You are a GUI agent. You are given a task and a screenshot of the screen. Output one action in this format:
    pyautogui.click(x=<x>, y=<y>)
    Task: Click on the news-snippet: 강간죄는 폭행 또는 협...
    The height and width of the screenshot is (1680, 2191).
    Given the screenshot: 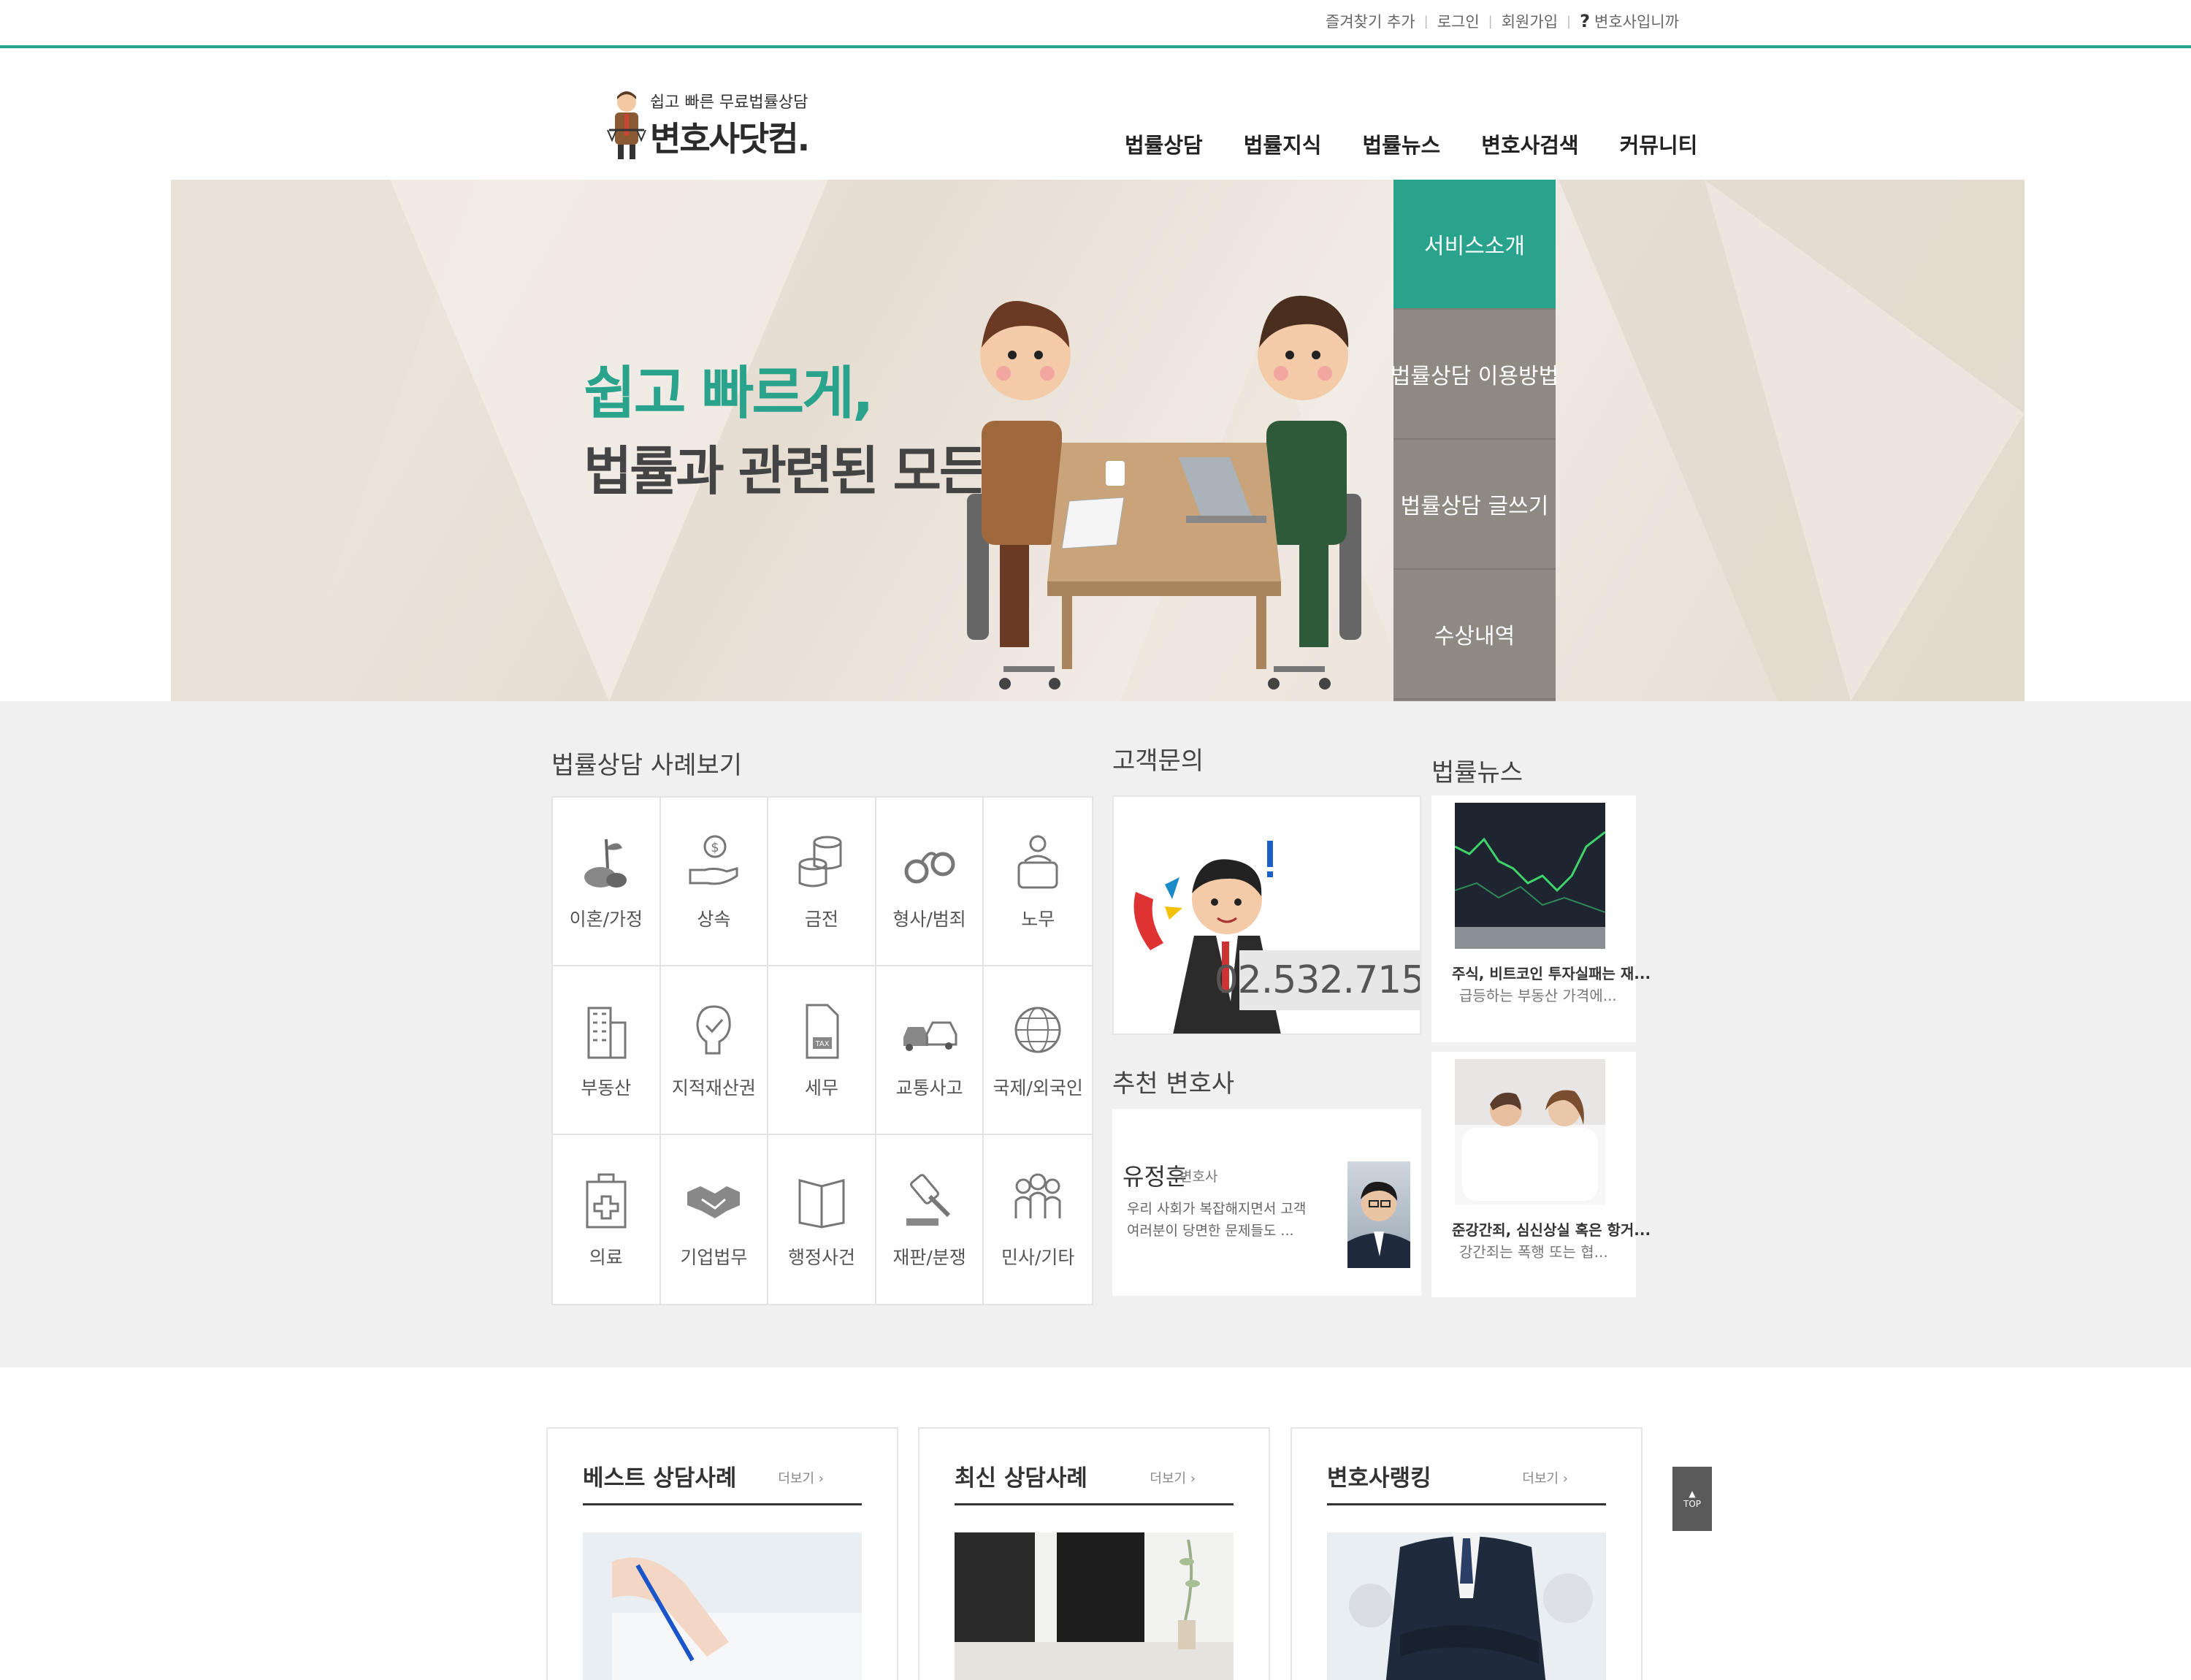 What is the action you would take?
    pyautogui.click(x=1533, y=1252)
    